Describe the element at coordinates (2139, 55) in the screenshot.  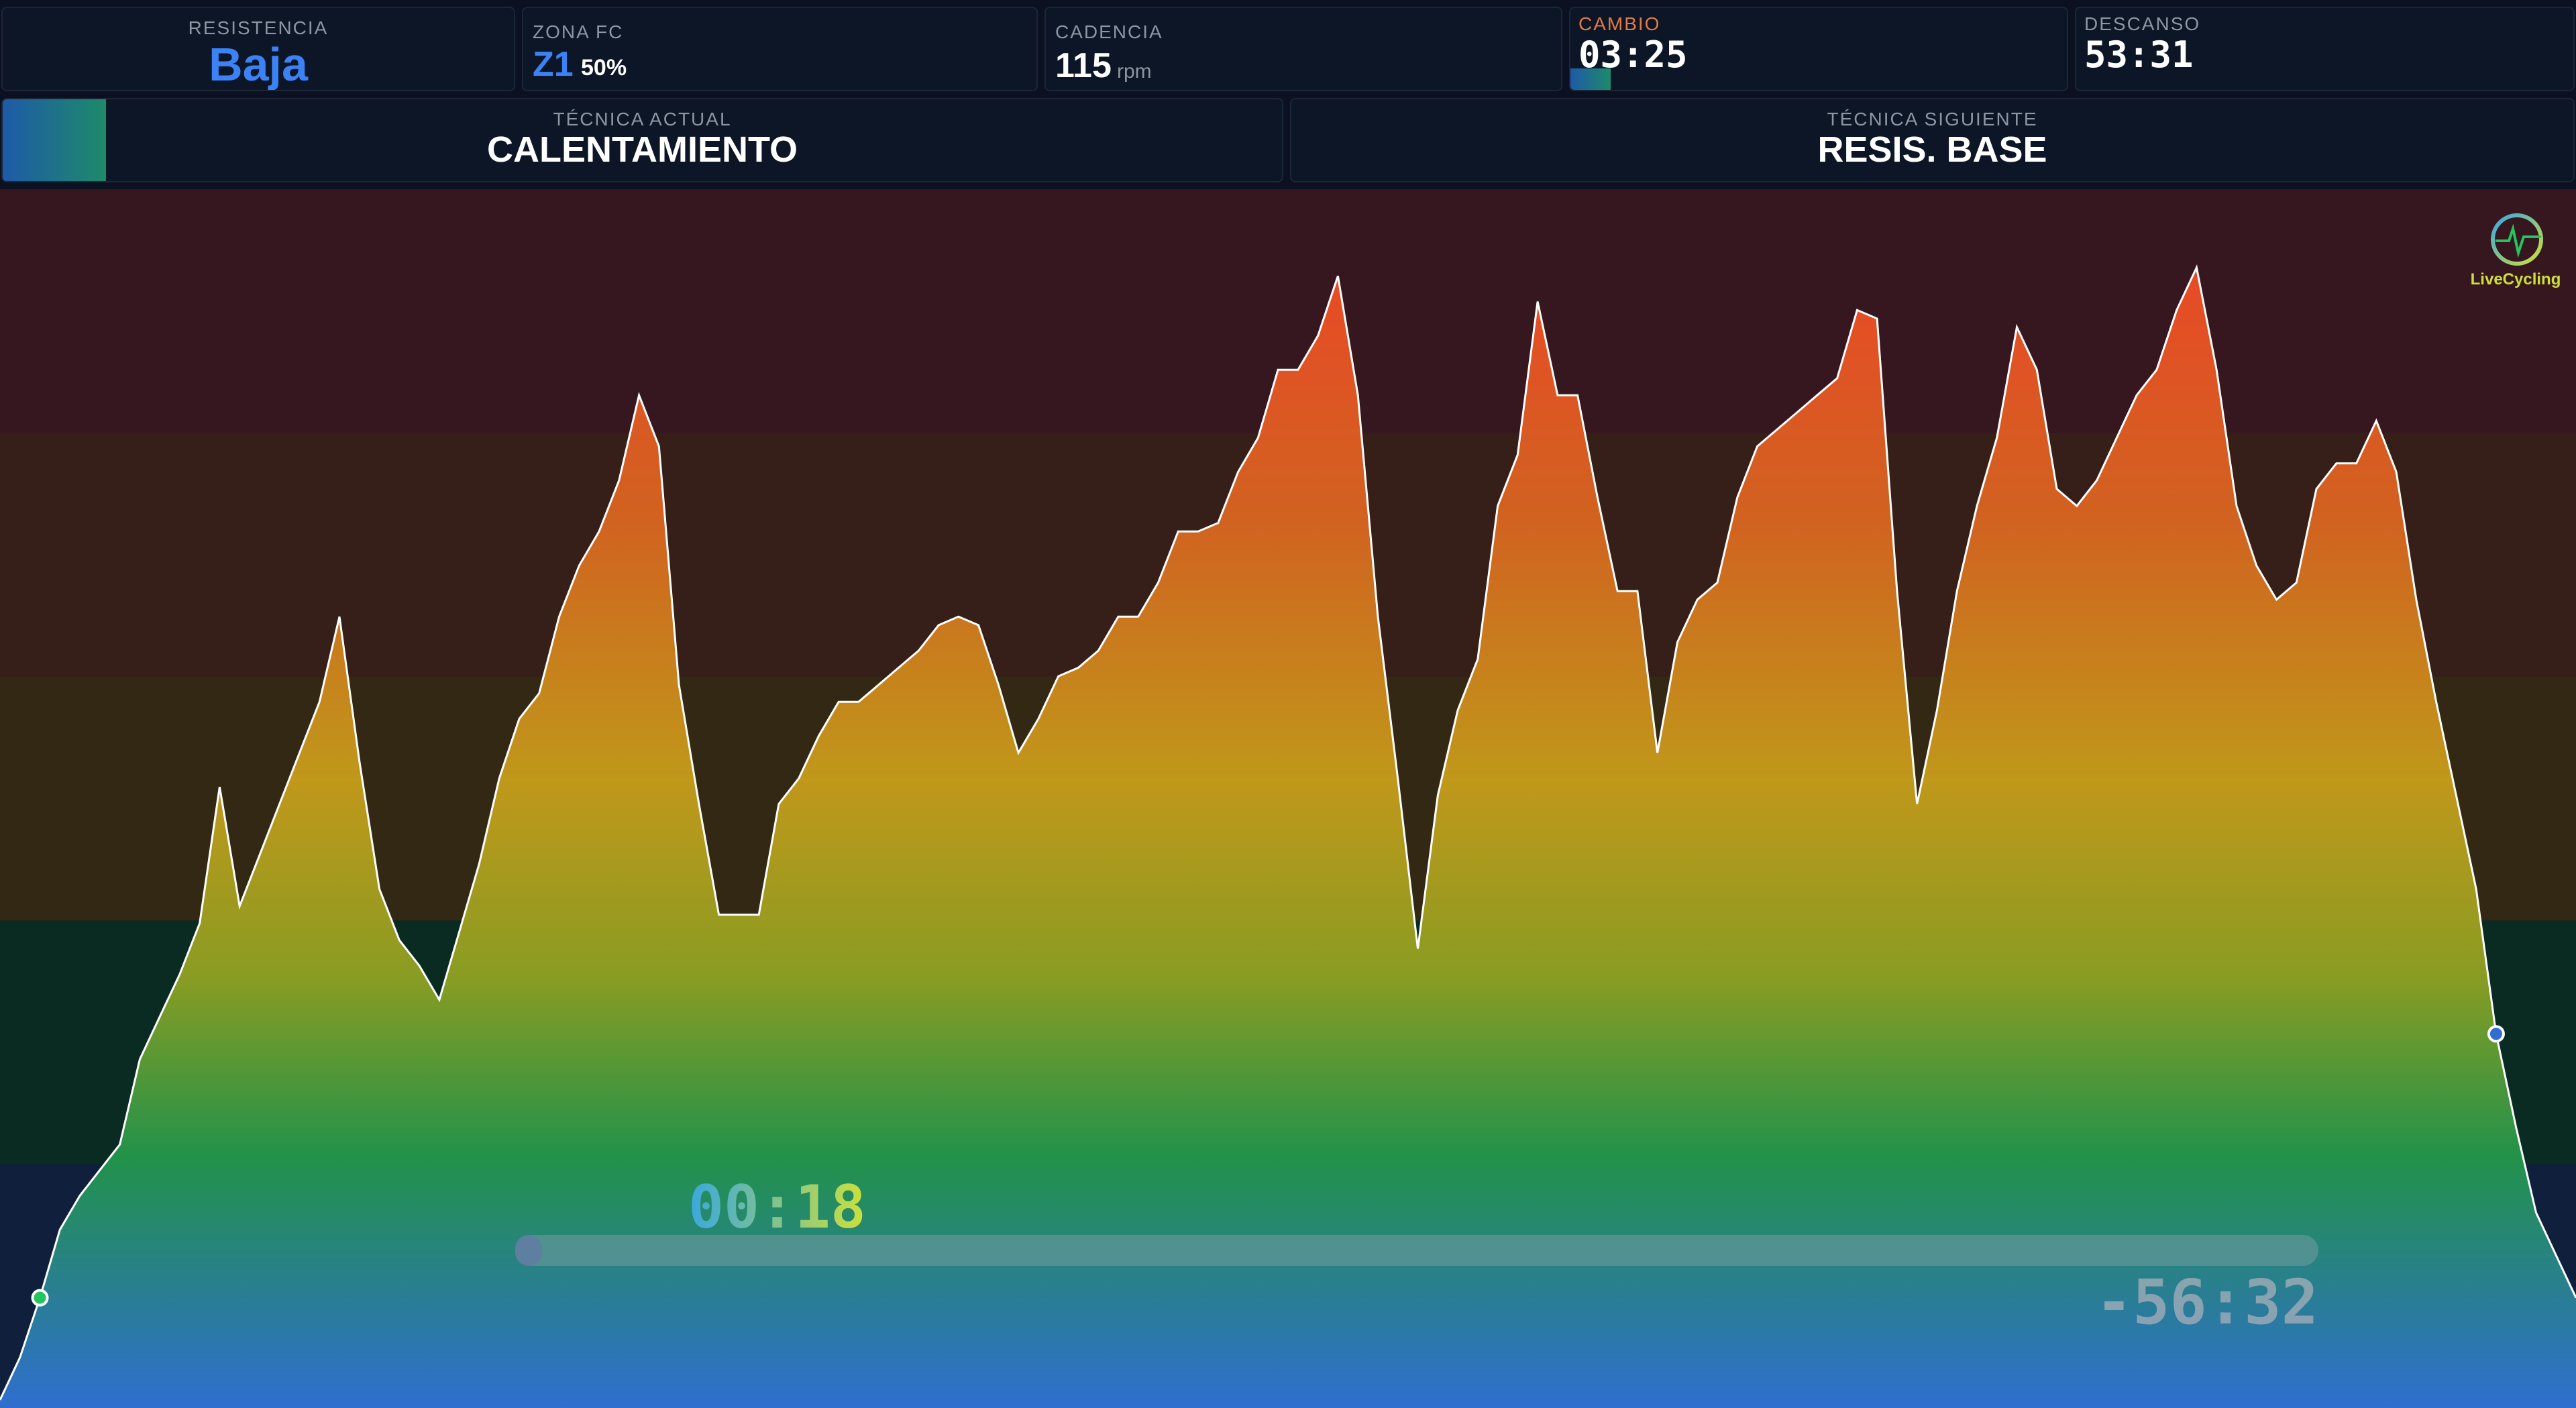
I see `rest-value: 53:31` at that location.